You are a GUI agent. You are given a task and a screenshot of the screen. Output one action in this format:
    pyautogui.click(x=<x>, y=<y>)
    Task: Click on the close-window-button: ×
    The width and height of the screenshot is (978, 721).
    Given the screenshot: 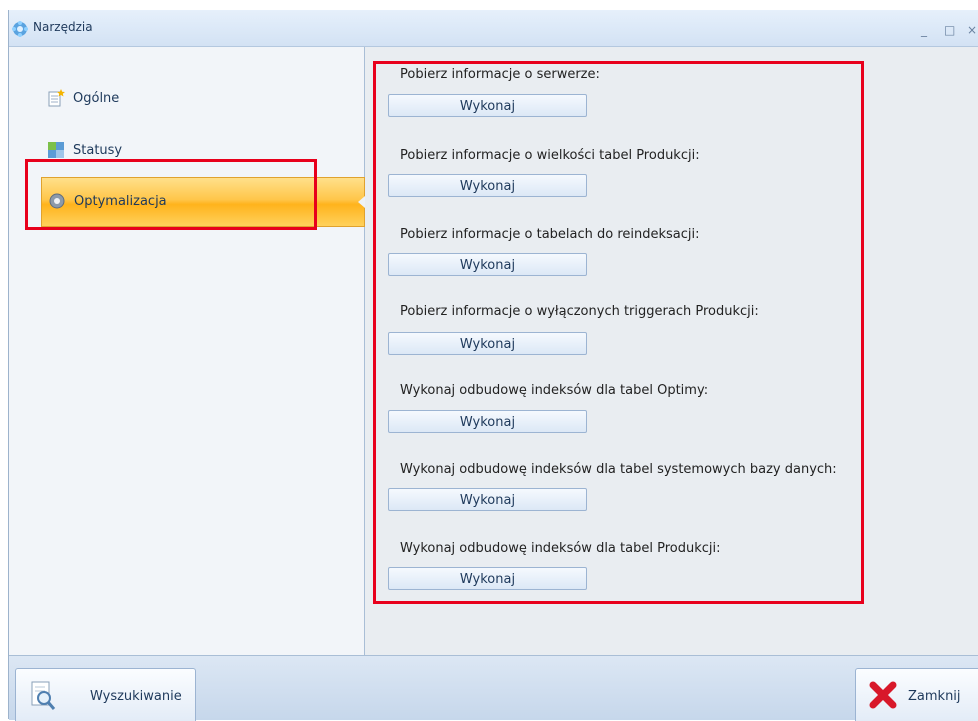 What is the action you would take?
    pyautogui.click(x=972, y=30)
    